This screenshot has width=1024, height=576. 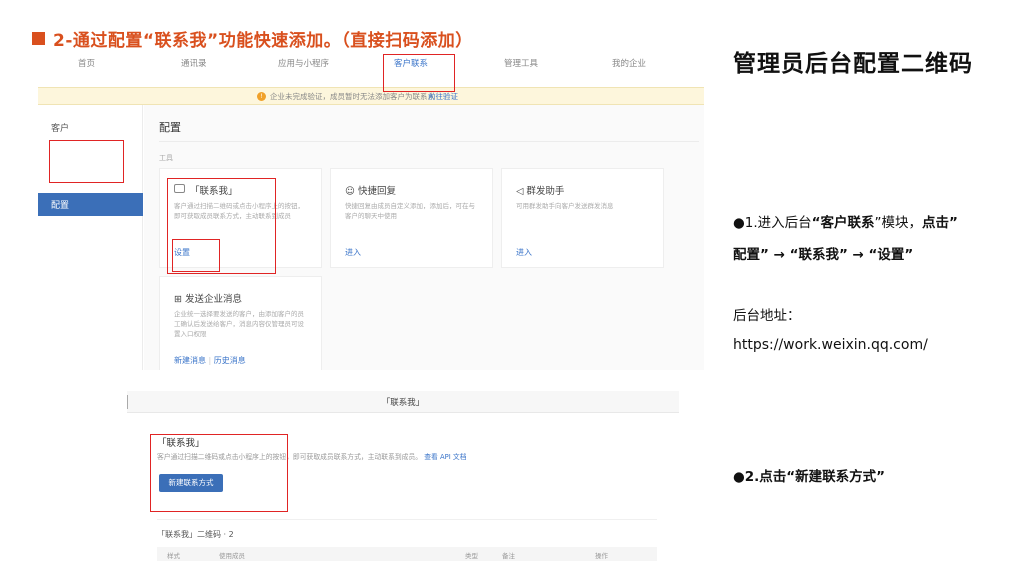 What do you see at coordinates (60, 206) in the screenshot?
I see `sidebar-item-label: 配置` at bounding box center [60, 206].